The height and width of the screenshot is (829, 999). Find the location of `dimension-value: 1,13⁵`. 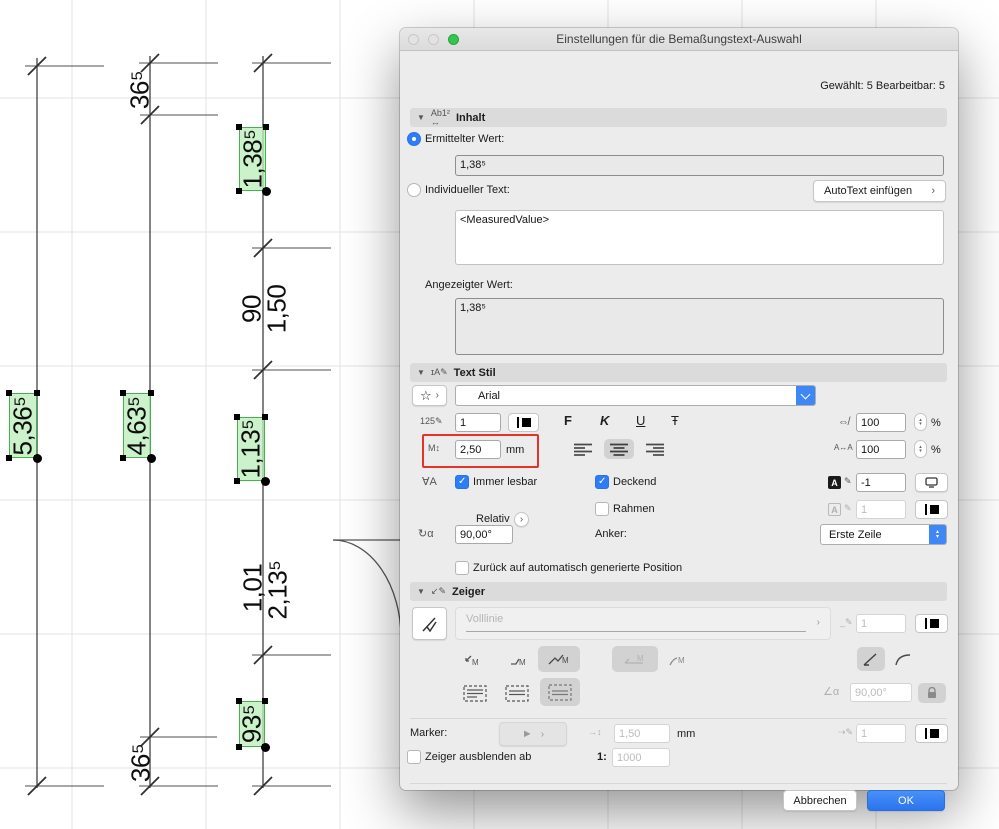

dimension-value: 1,13⁵ is located at coordinates (250, 449).